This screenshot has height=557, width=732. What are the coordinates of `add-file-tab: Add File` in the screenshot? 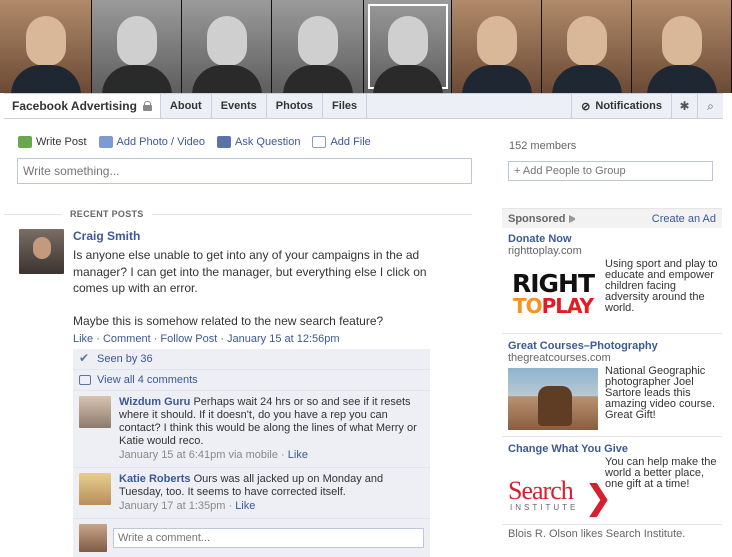 It's located at (341, 142).